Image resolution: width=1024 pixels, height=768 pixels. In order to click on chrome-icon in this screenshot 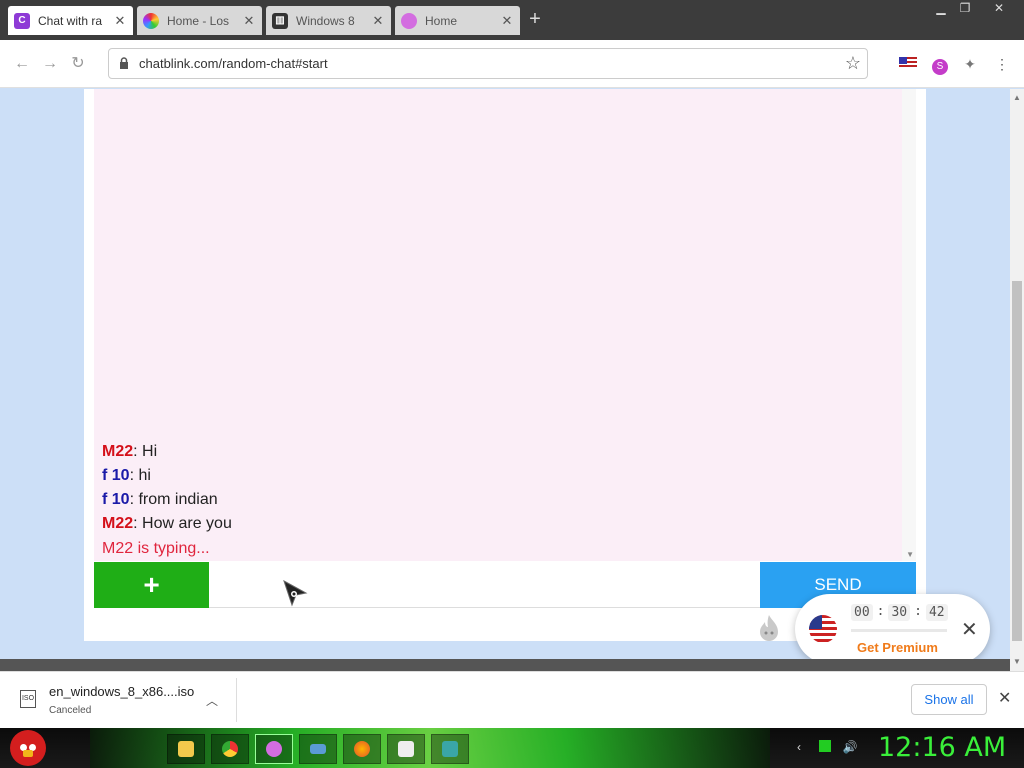, I will do `click(230, 749)`.